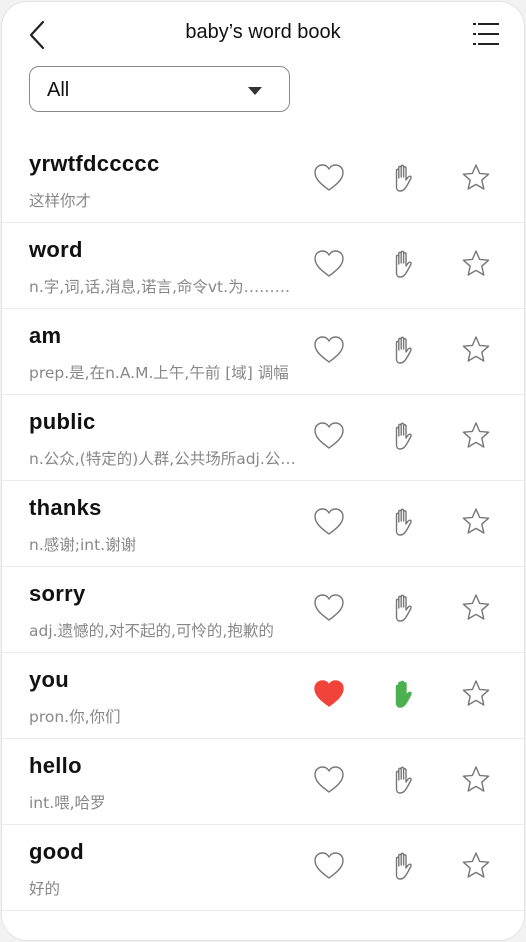  I want to click on word-row: you pron.你,你们, so click(263, 696).